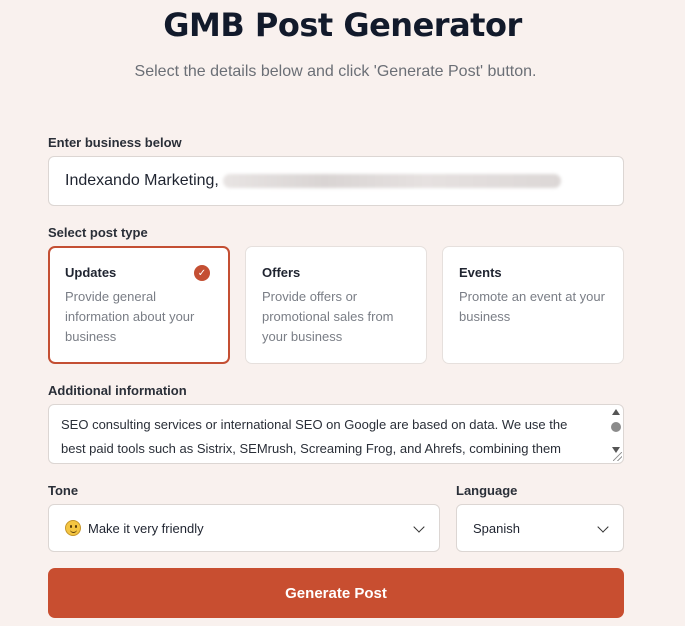  I want to click on language-select-value: Spanish, so click(496, 528).